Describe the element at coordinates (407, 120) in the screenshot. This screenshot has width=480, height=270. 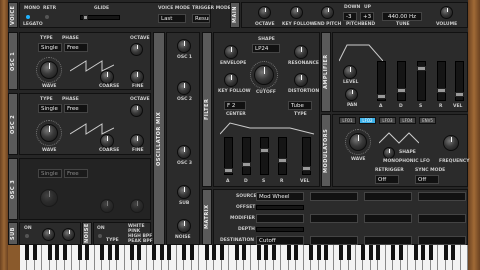
I see `tab-lfo4: LFO4` at that location.